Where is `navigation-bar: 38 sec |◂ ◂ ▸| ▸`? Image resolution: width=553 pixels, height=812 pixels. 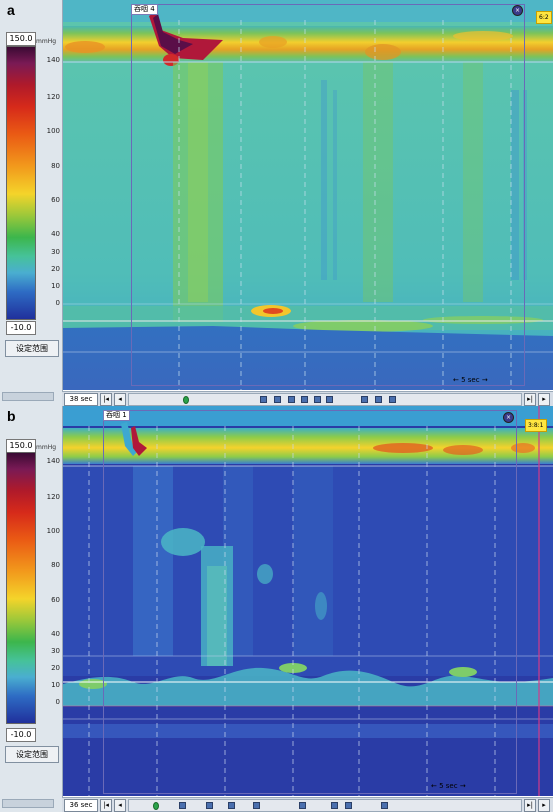 navigation-bar: 38 sec |◂ ◂ ▸| ▸ is located at coordinates (307, 398).